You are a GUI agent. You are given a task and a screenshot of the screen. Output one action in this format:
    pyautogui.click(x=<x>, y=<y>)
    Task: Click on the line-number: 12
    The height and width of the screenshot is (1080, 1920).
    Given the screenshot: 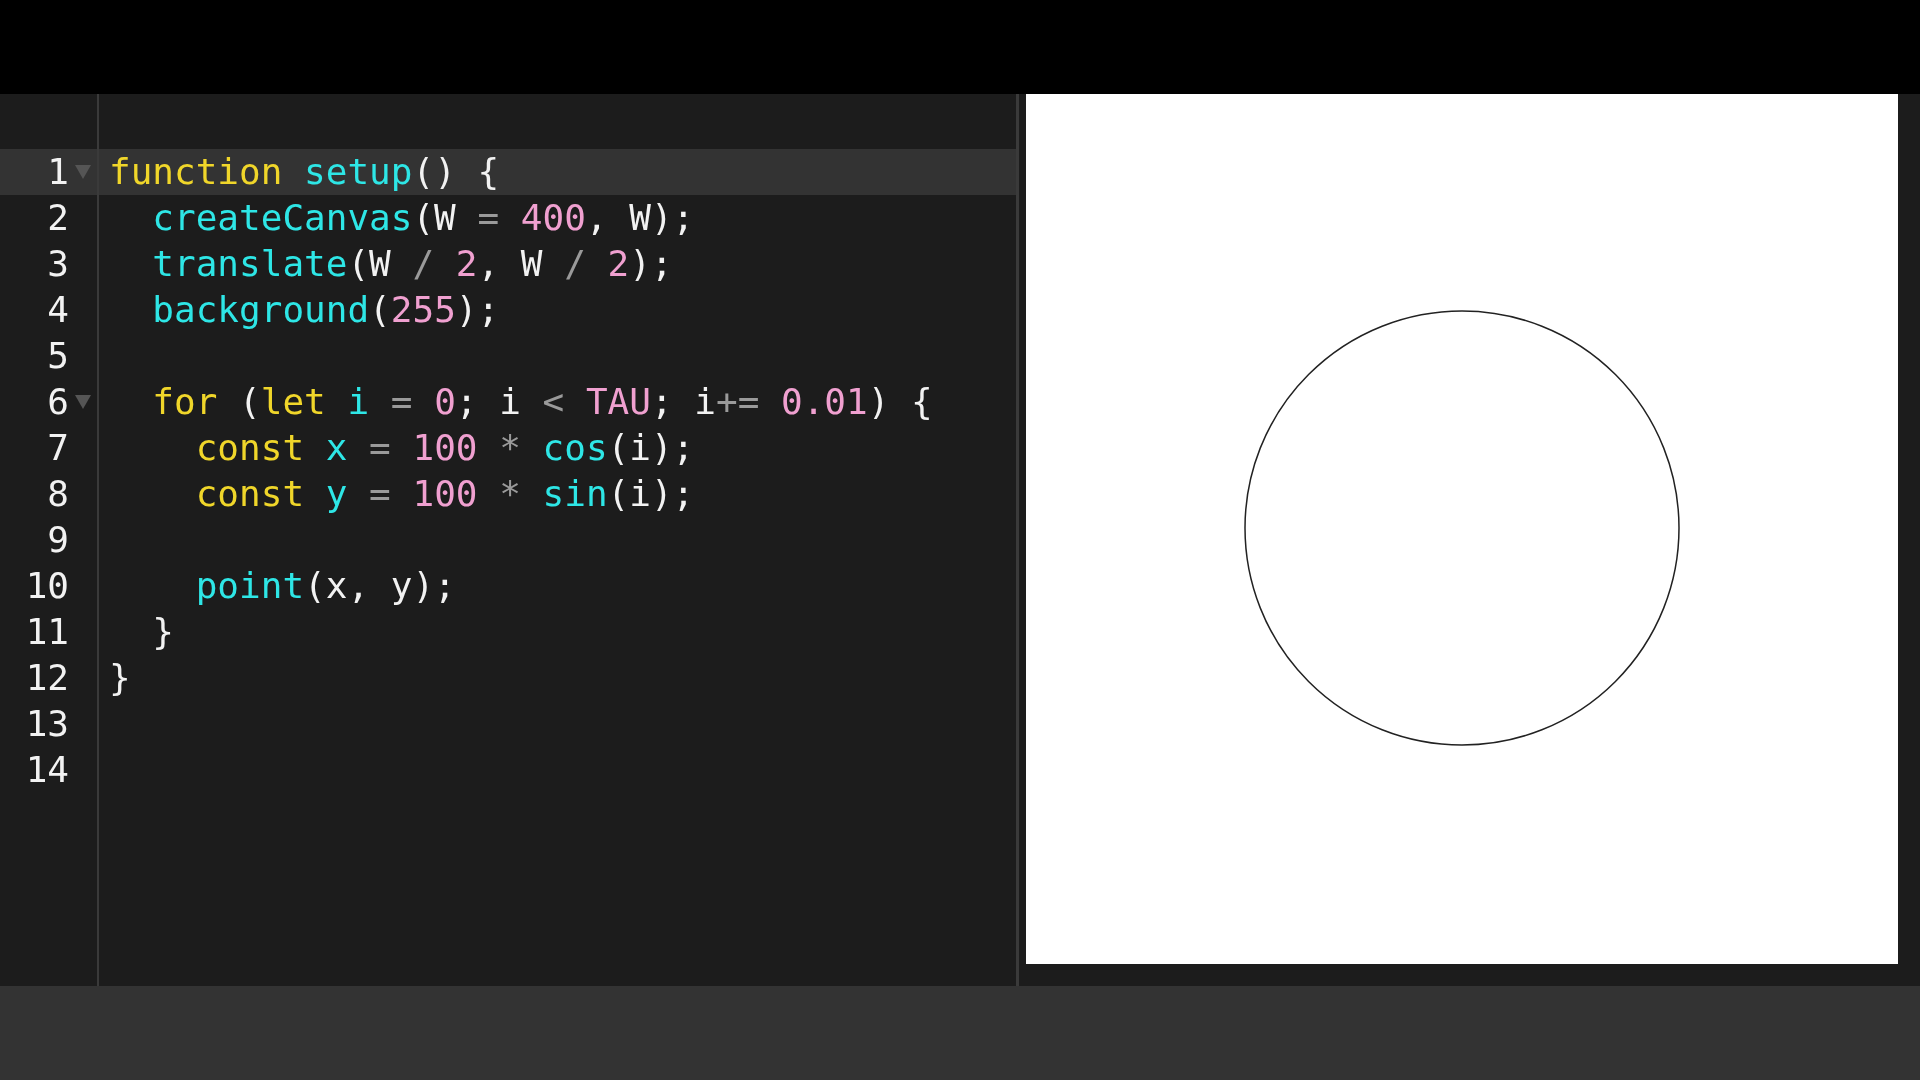 What is the action you would take?
    pyautogui.click(x=47, y=678)
    